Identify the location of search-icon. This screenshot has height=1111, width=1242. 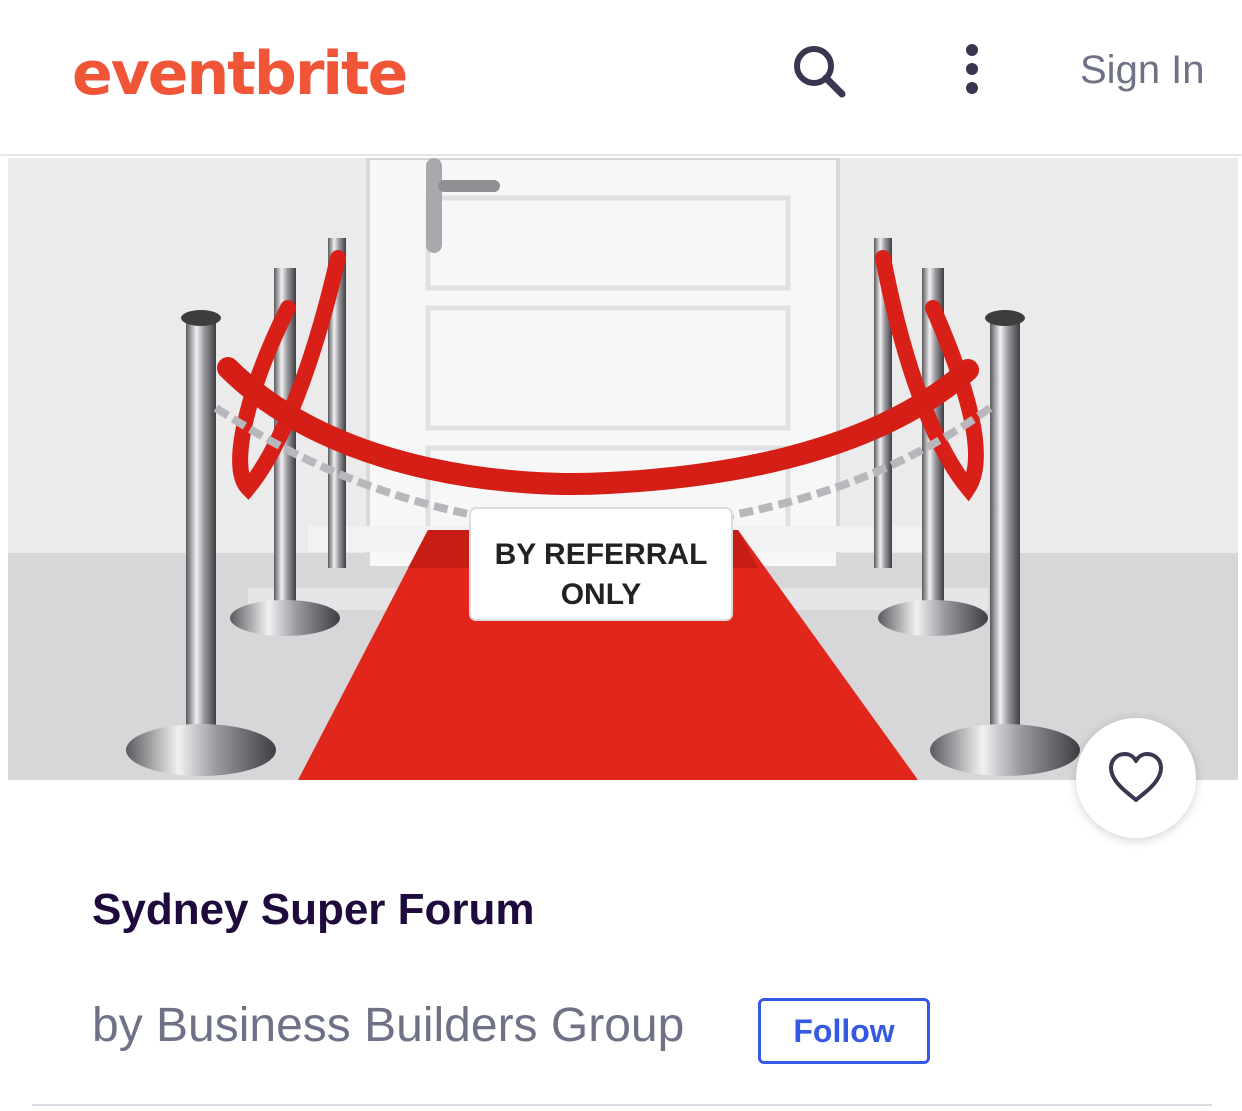
(820, 72).